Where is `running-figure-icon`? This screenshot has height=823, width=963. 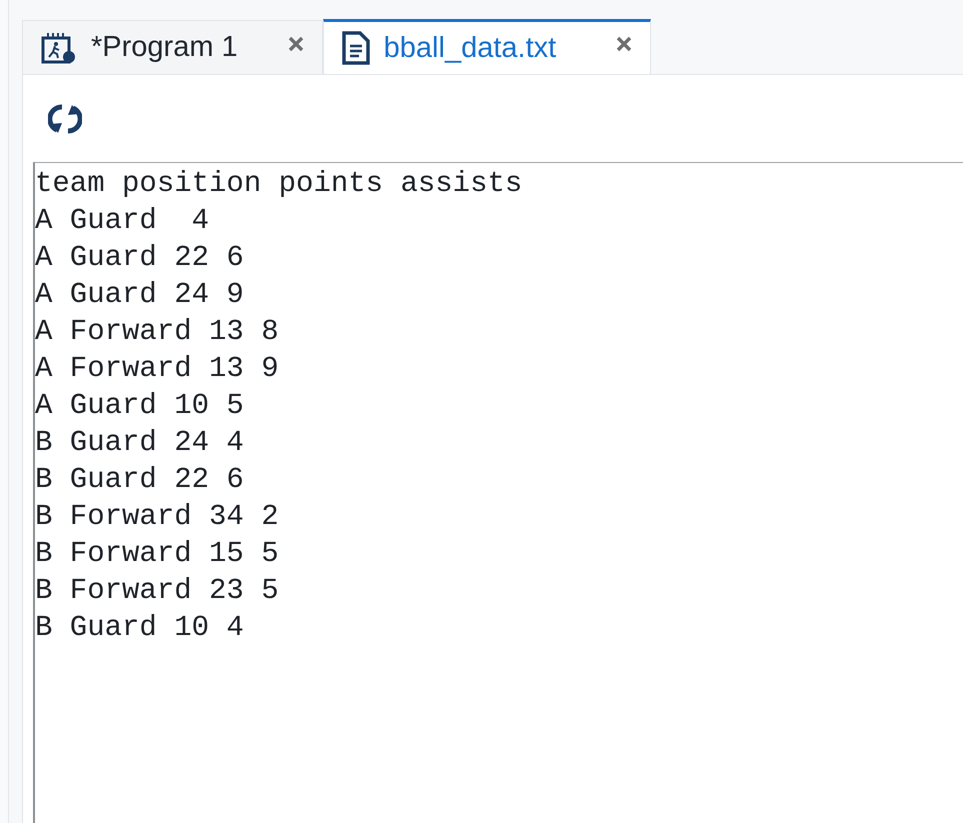
running-figure-icon is located at coordinates (59, 48).